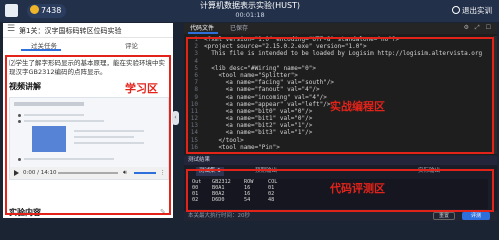 This screenshot has width=499, height=240. I want to click on level-header: ☰ 第1关：汉字国标码转区位码实验, so click(88, 30).